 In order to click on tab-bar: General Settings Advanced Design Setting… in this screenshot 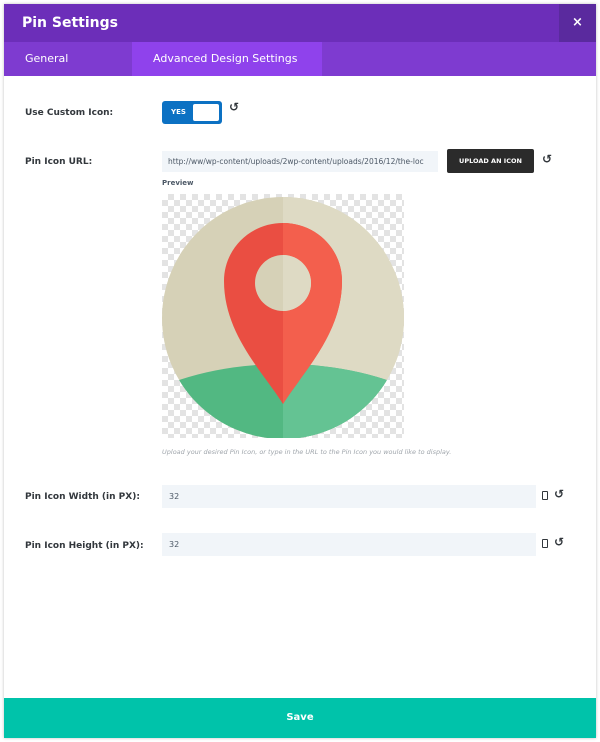, I will do `click(300, 71)`.